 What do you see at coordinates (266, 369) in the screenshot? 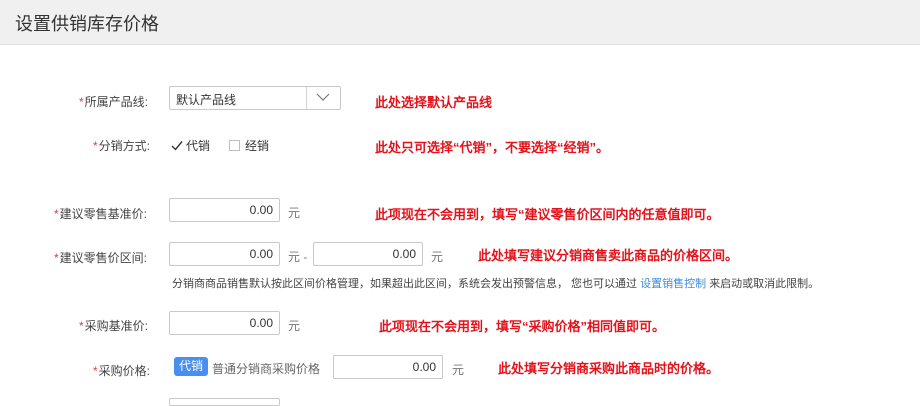
I see `purchase-price-sub-label: 普通分销商采购价格` at bounding box center [266, 369].